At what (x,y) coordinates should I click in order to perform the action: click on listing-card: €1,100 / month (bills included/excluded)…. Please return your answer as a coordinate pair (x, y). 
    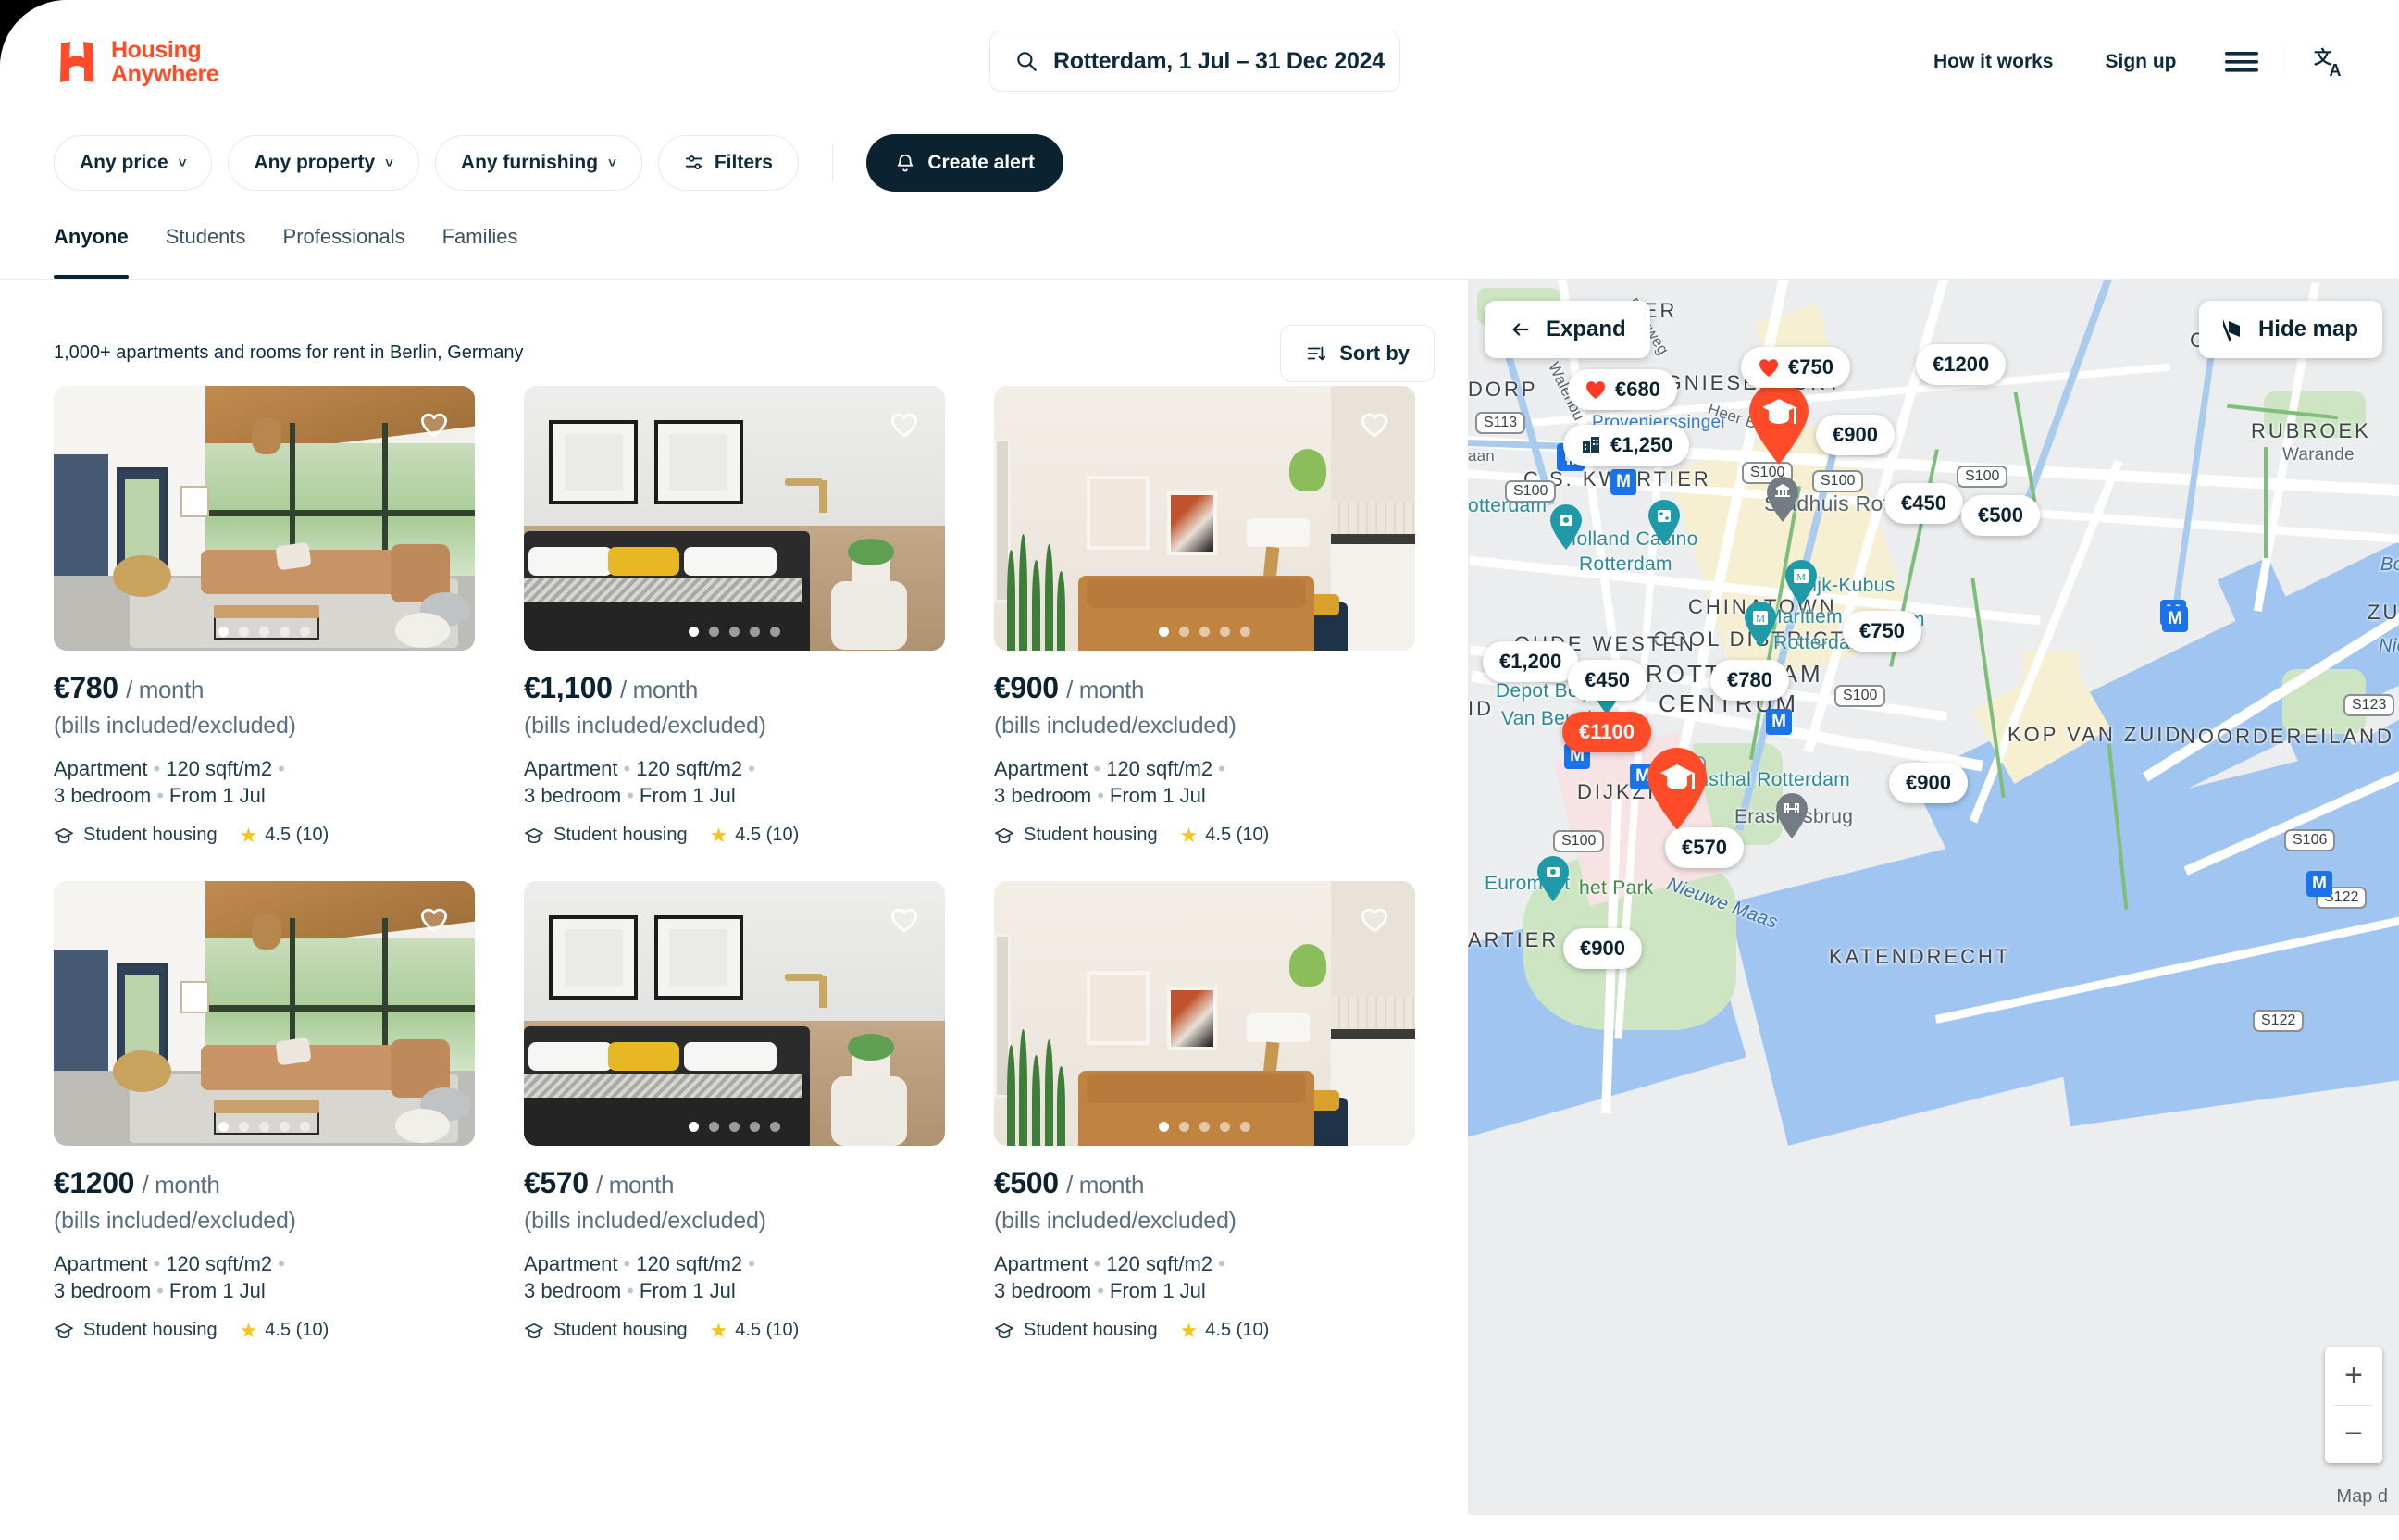
    Looking at the image, I should click on (734, 616).